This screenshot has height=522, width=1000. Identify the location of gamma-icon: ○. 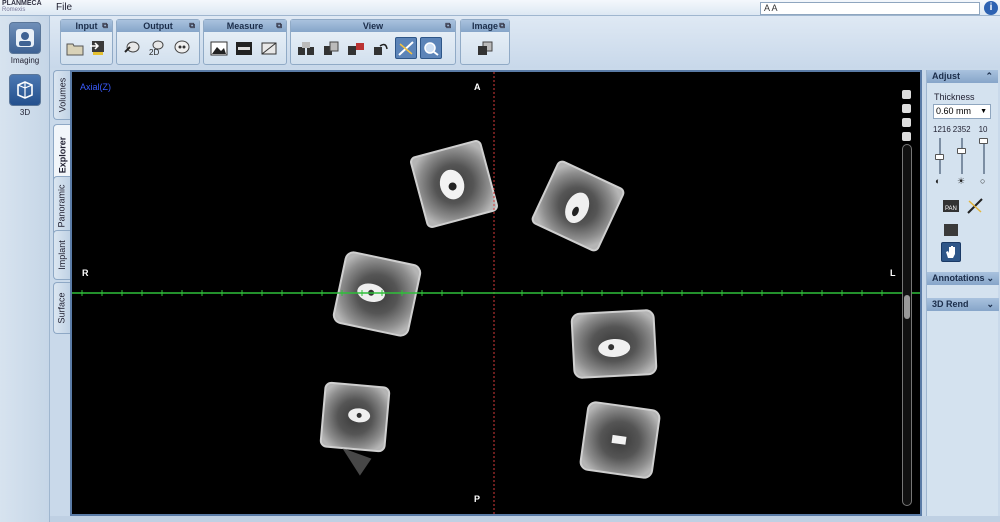
(983, 181).